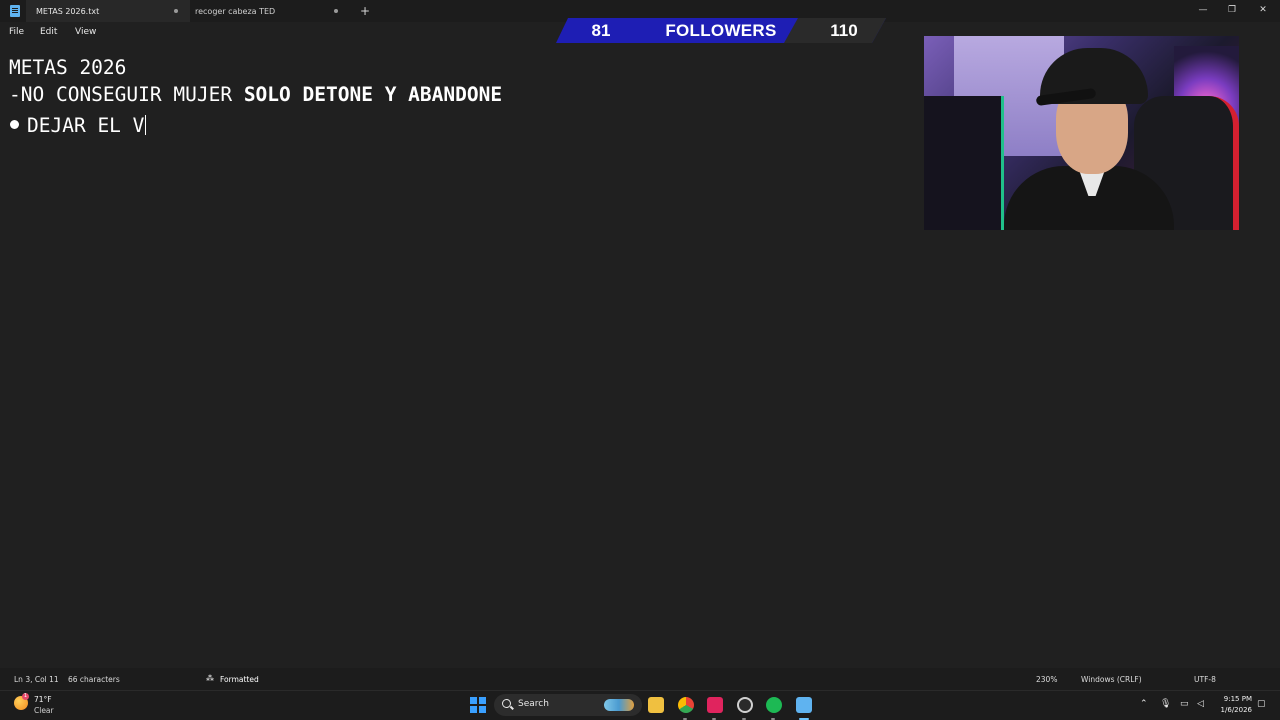  What do you see at coordinates (568, 705) in the screenshot?
I see `taskbar-search: Search` at bounding box center [568, 705].